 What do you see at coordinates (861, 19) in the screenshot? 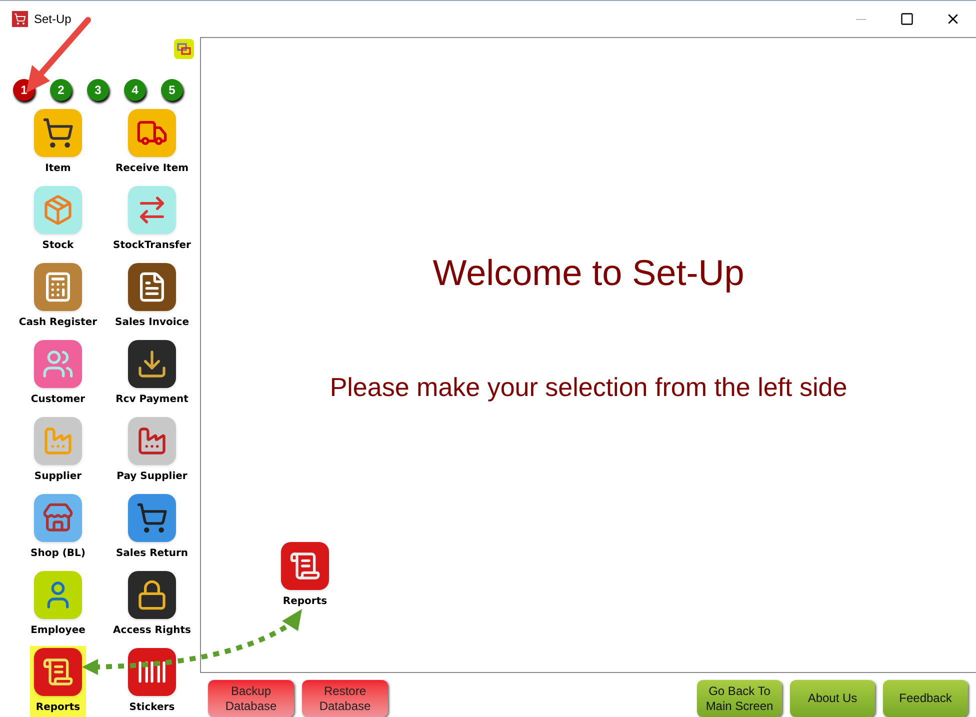
I see `minimize-icon` at bounding box center [861, 19].